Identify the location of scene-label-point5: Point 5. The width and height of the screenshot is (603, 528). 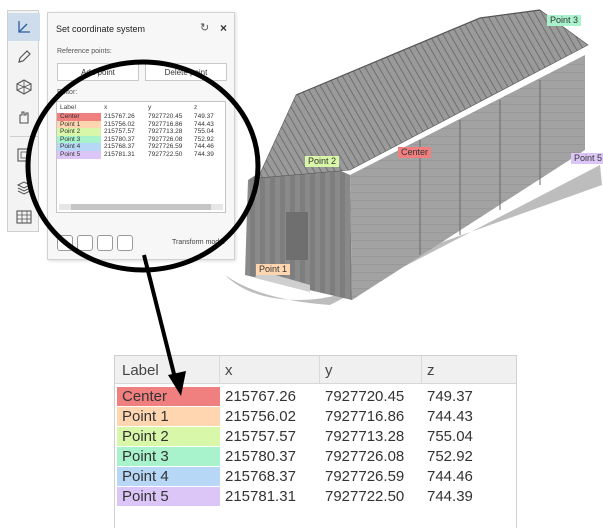
(587, 158).